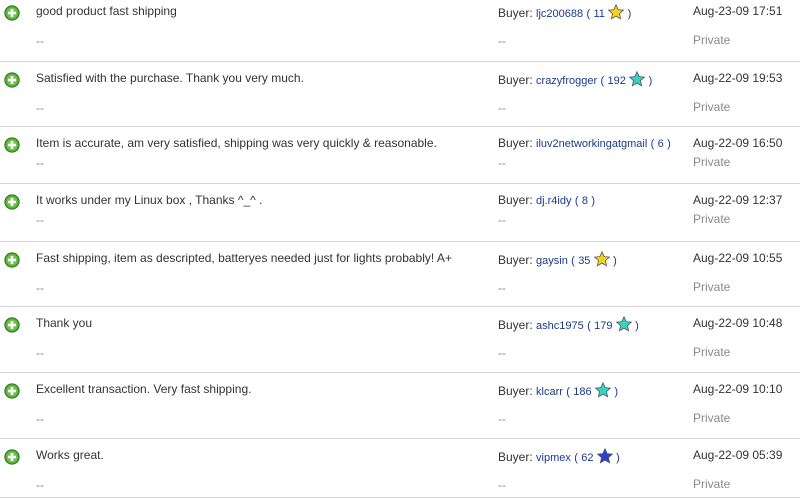  What do you see at coordinates (738, 143) in the screenshot?
I see `feedback-date: Aug-22-09 16:50` at bounding box center [738, 143].